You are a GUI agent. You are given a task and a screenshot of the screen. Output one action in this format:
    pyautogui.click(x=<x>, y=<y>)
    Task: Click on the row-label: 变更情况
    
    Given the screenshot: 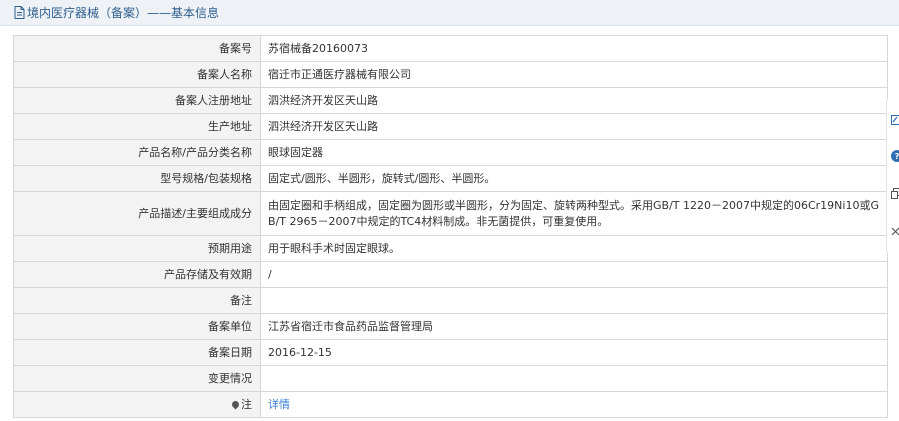 What is the action you would take?
    pyautogui.click(x=137, y=378)
    